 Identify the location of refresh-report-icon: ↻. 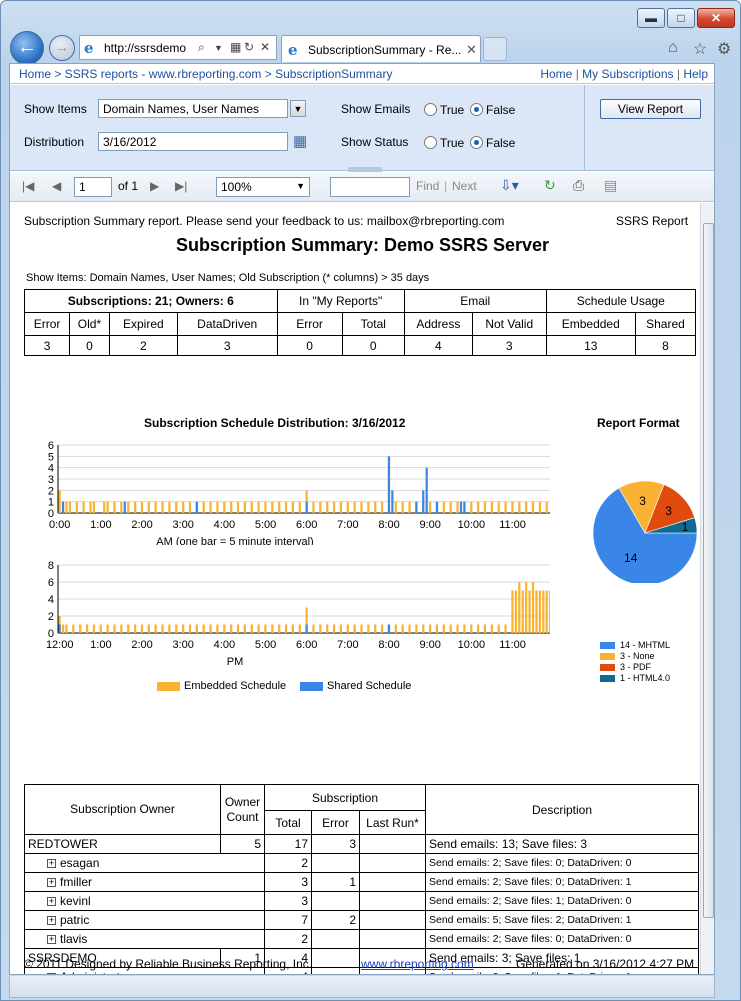
(550, 185).